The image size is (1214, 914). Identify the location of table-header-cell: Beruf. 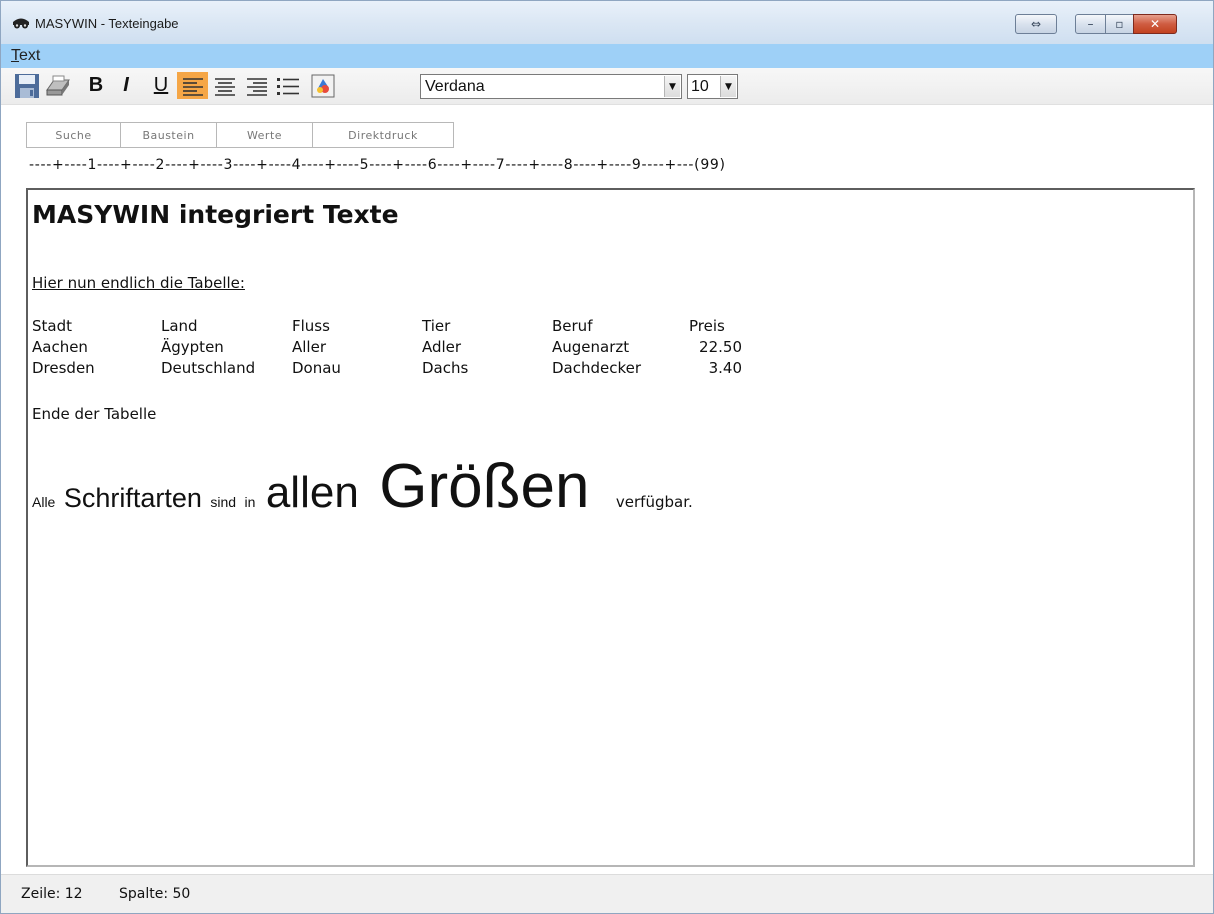
(572, 326).